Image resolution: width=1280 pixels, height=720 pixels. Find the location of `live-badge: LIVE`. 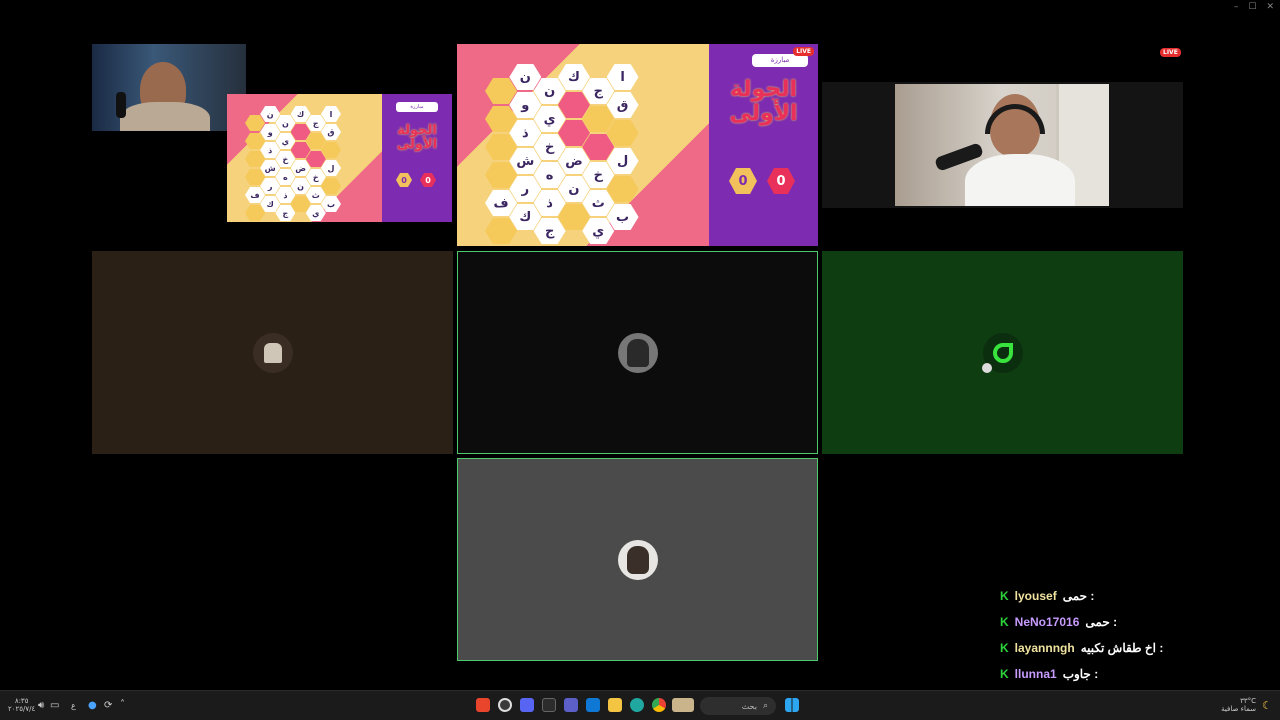

live-badge: LIVE is located at coordinates (1170, 52).